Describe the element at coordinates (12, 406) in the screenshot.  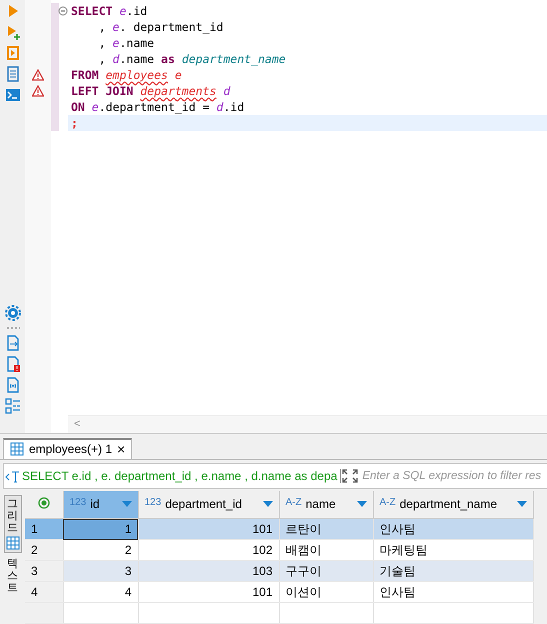
I see `outline-icon` at that location.